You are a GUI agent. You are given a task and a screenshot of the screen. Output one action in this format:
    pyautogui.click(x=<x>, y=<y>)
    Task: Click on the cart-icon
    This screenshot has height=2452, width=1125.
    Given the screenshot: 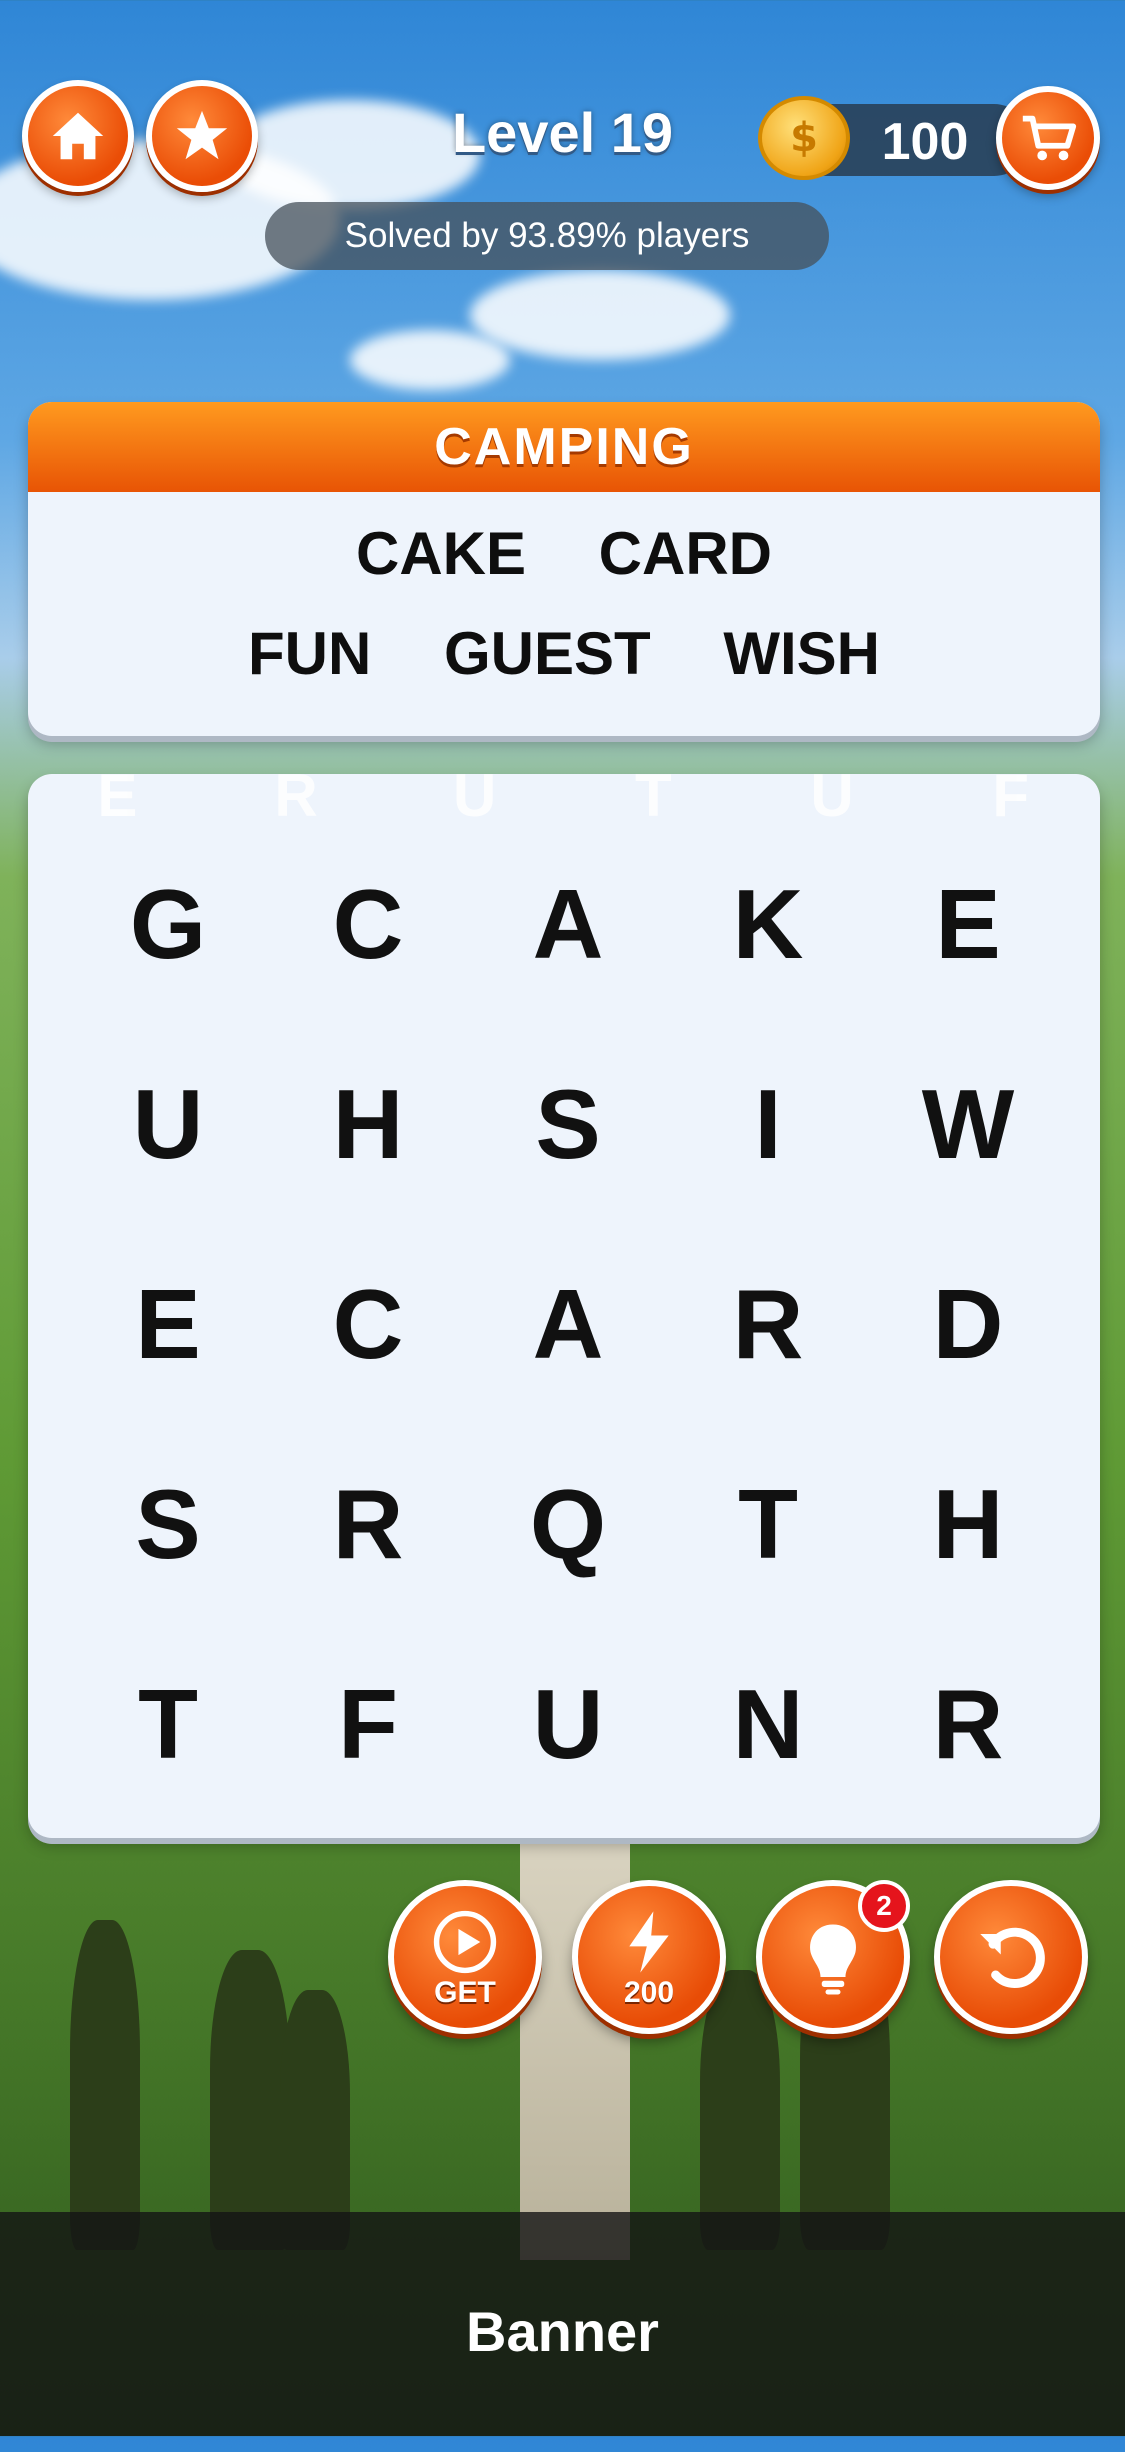 What is the action you would take?
    pyautogui.click(x=1049, y=138)
    